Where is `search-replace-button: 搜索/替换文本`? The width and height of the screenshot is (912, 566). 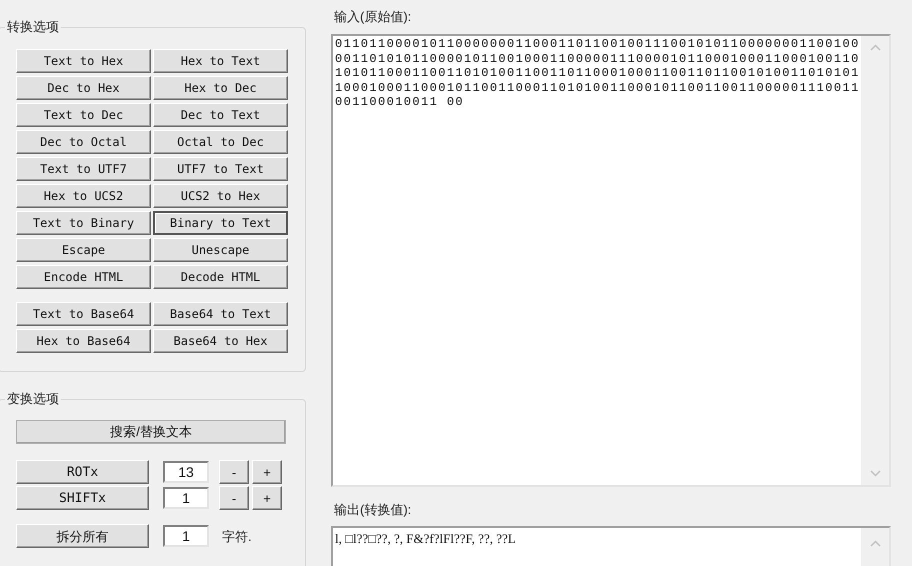
search-replace-button: 搜索/替换文本 is located at coordinates (151, 432).